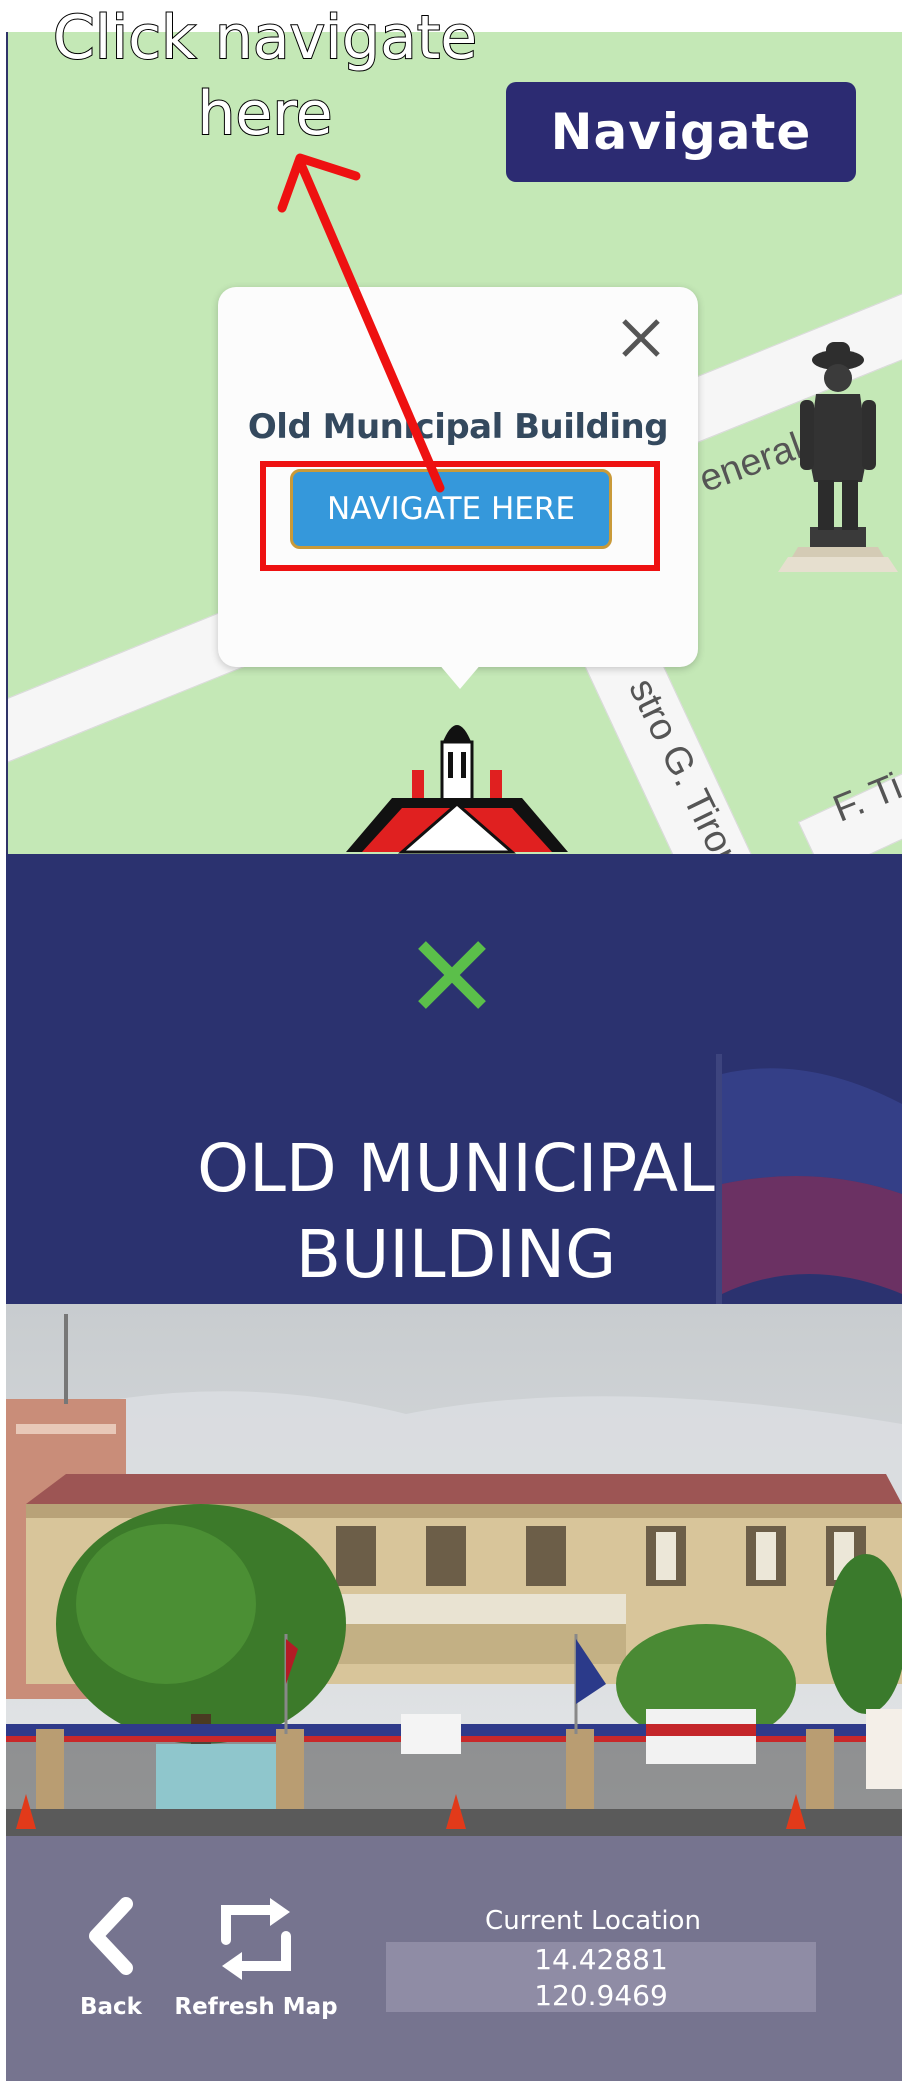  I want to click on annotation-text: Click navigate here, so click(265, 76).